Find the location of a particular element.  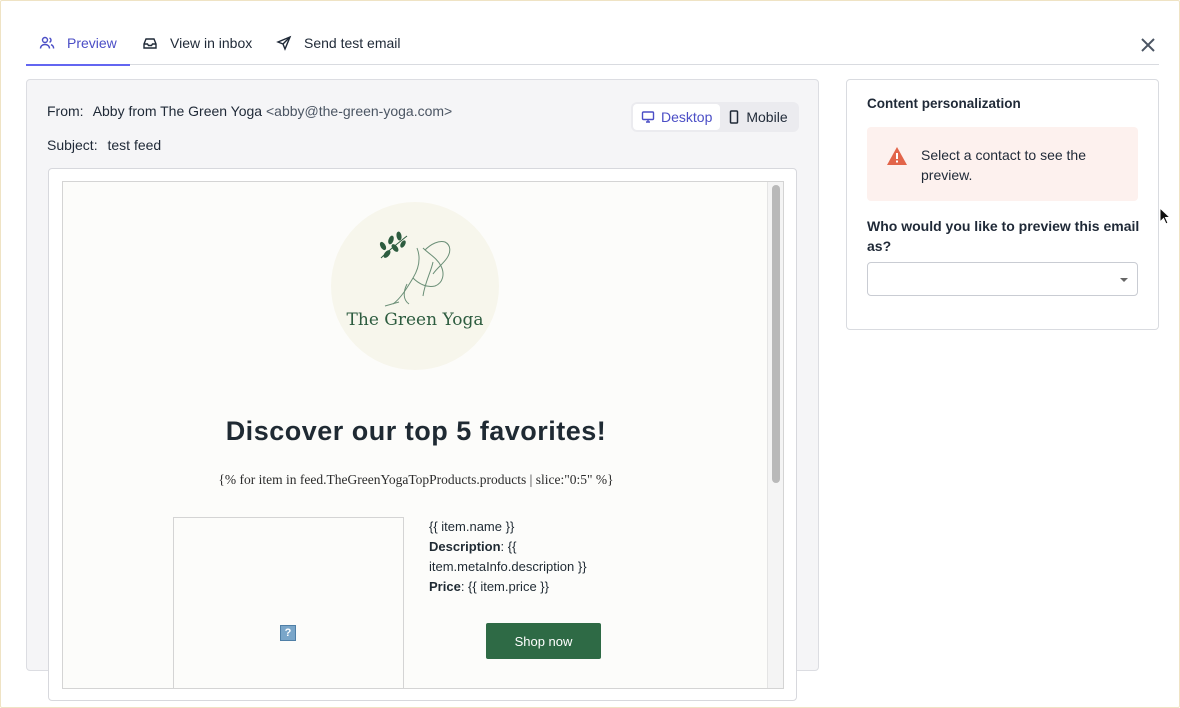

mobile-label: Mobile is located at coordinates (767, 117).